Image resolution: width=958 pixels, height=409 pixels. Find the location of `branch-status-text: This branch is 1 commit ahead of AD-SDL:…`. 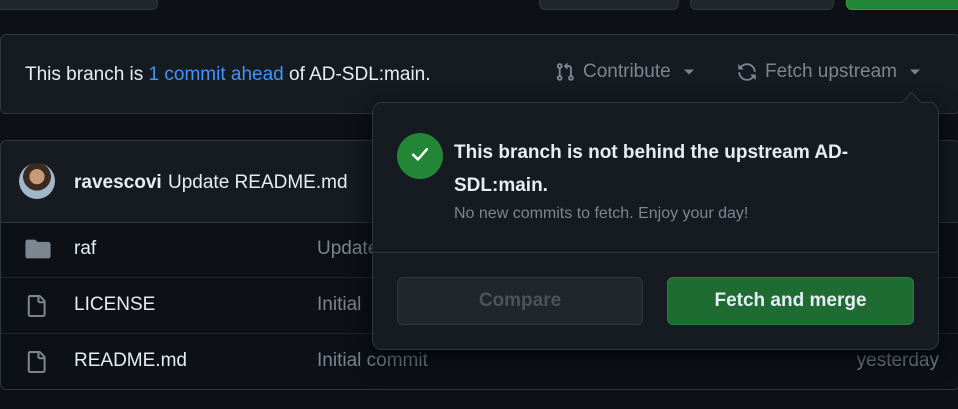

branch-status-text: This branch is 1 commit ahead of AD-SDL:… is located at coordinates (228, 75).